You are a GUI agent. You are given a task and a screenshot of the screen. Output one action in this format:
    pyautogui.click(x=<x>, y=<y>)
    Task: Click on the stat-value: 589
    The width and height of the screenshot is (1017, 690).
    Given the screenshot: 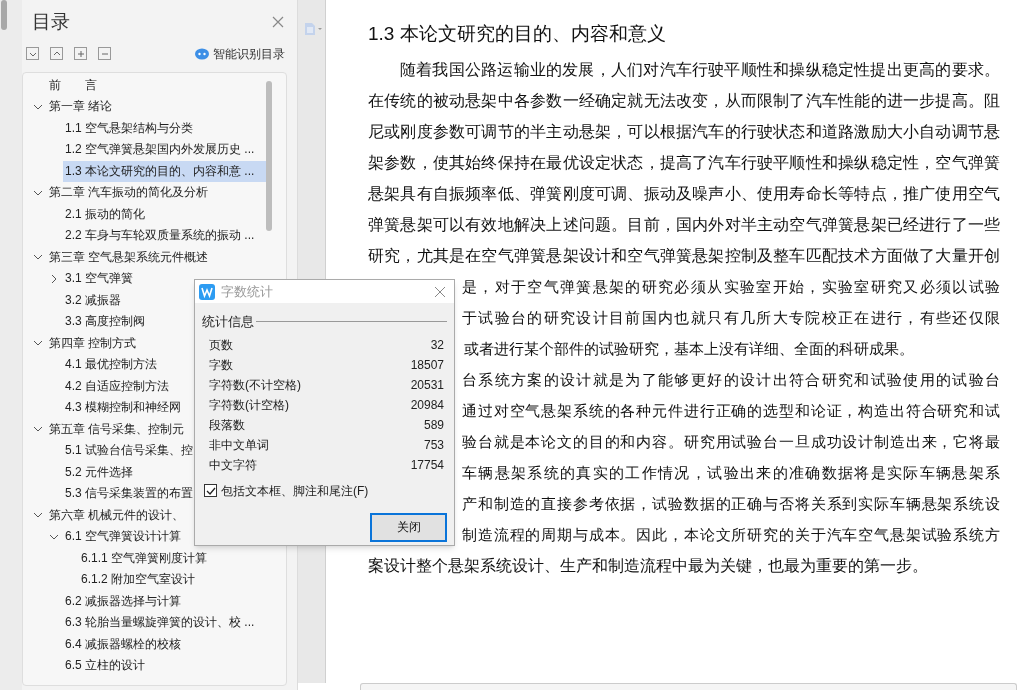 What is the action you would take?
    pyautogui.click(x=433, y=425)
    